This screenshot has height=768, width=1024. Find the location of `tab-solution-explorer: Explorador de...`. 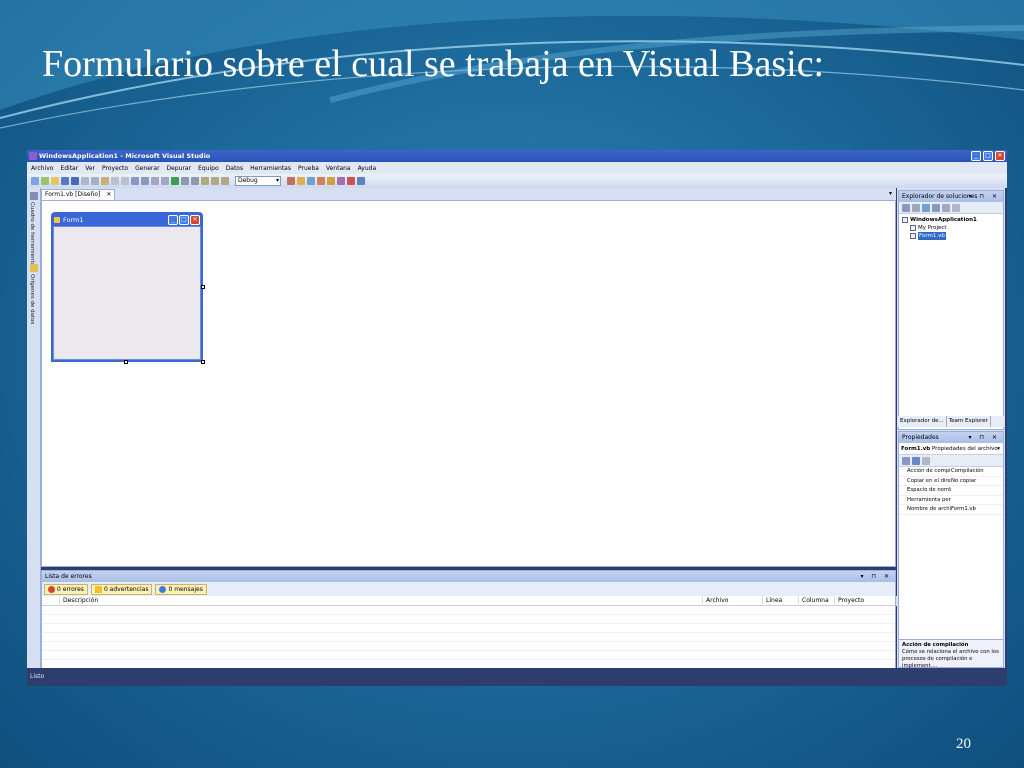

tab-solution-explorer: Explorador de... is located at coordinates (922, 421).